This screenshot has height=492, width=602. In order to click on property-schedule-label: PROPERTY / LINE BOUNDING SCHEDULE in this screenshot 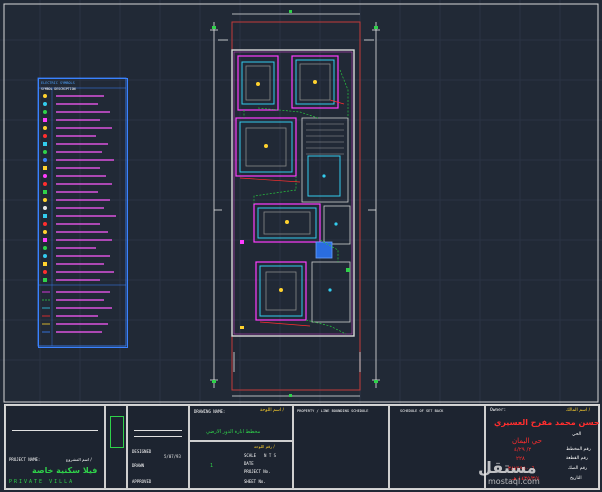, I will do `click(333, 411)`.